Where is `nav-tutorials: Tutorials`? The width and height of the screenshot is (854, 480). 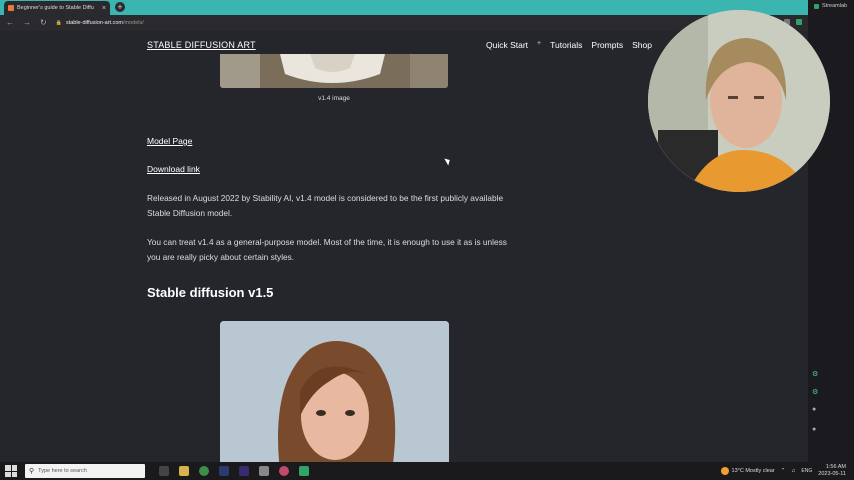 nav-tutorials: Tutorials is located at coordinates (566, 45).